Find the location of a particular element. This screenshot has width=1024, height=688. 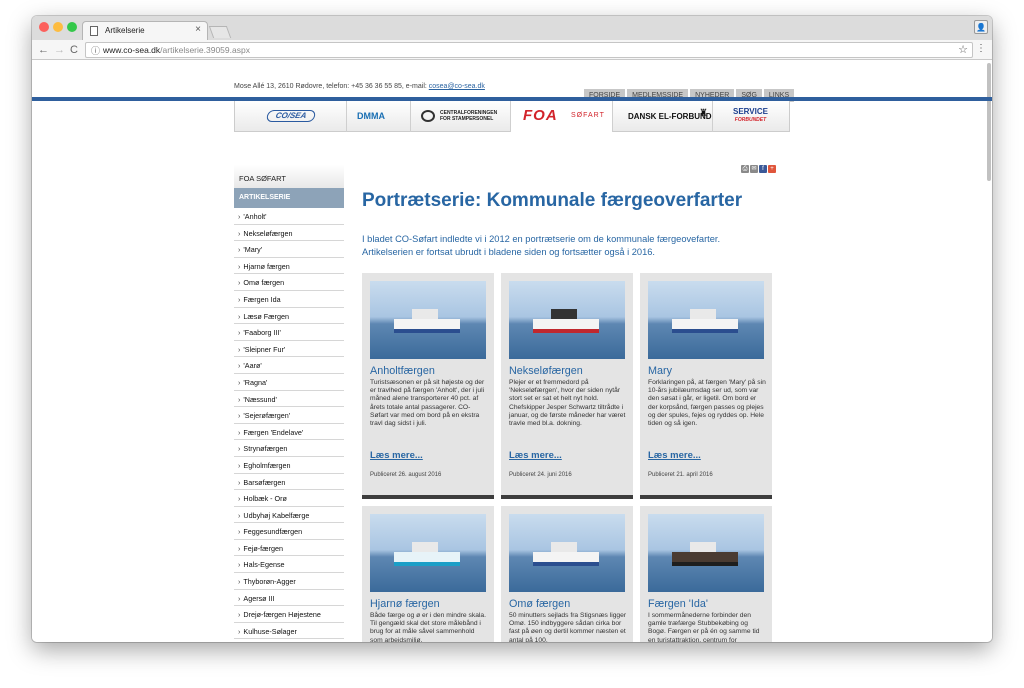

sidebar-item: › Nekseløfærgen is located at coordinates (289, 233).